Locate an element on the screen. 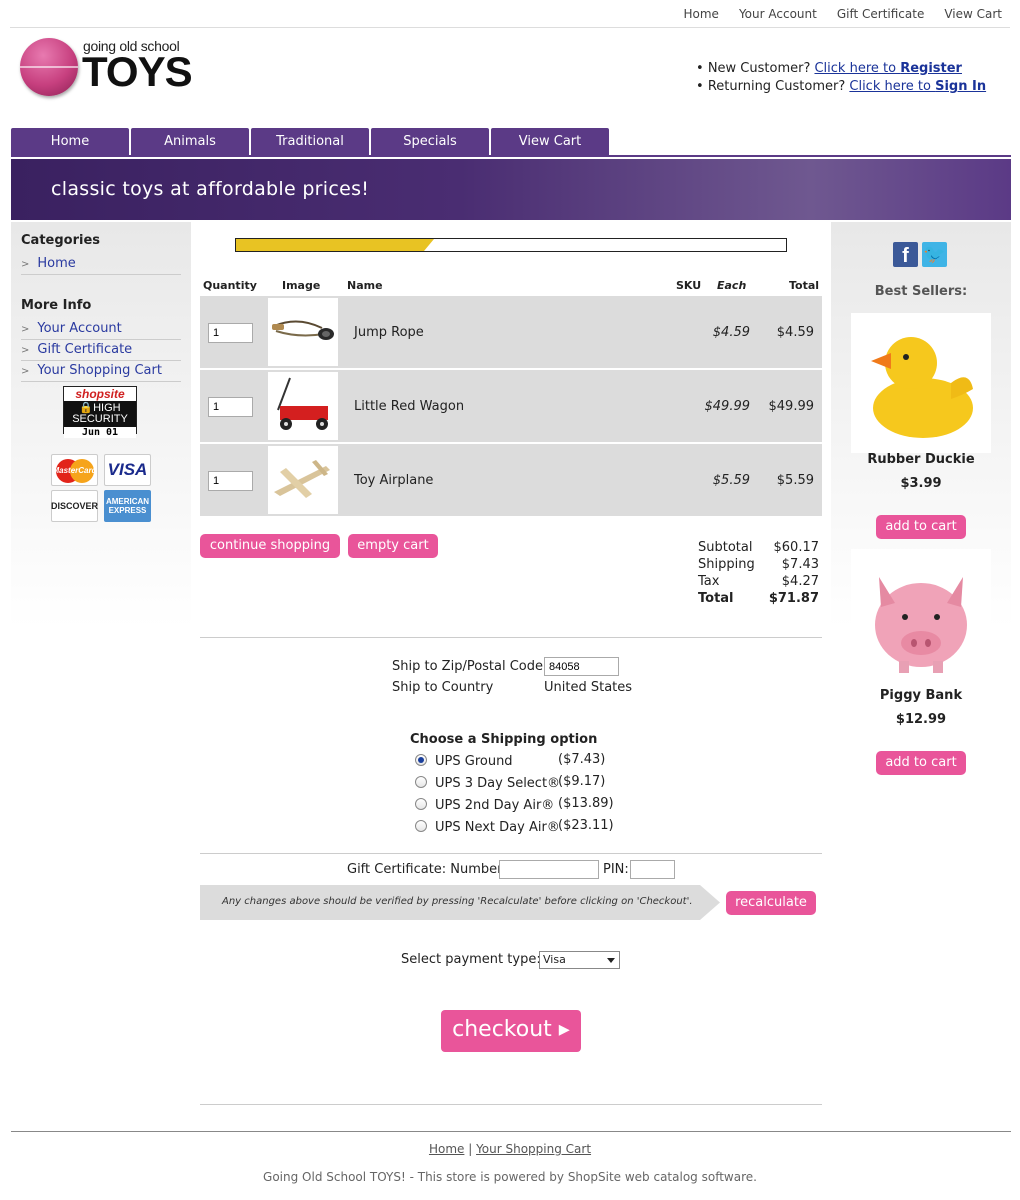  utility-link-cart: View Cart is located at coordinates (973, 14).